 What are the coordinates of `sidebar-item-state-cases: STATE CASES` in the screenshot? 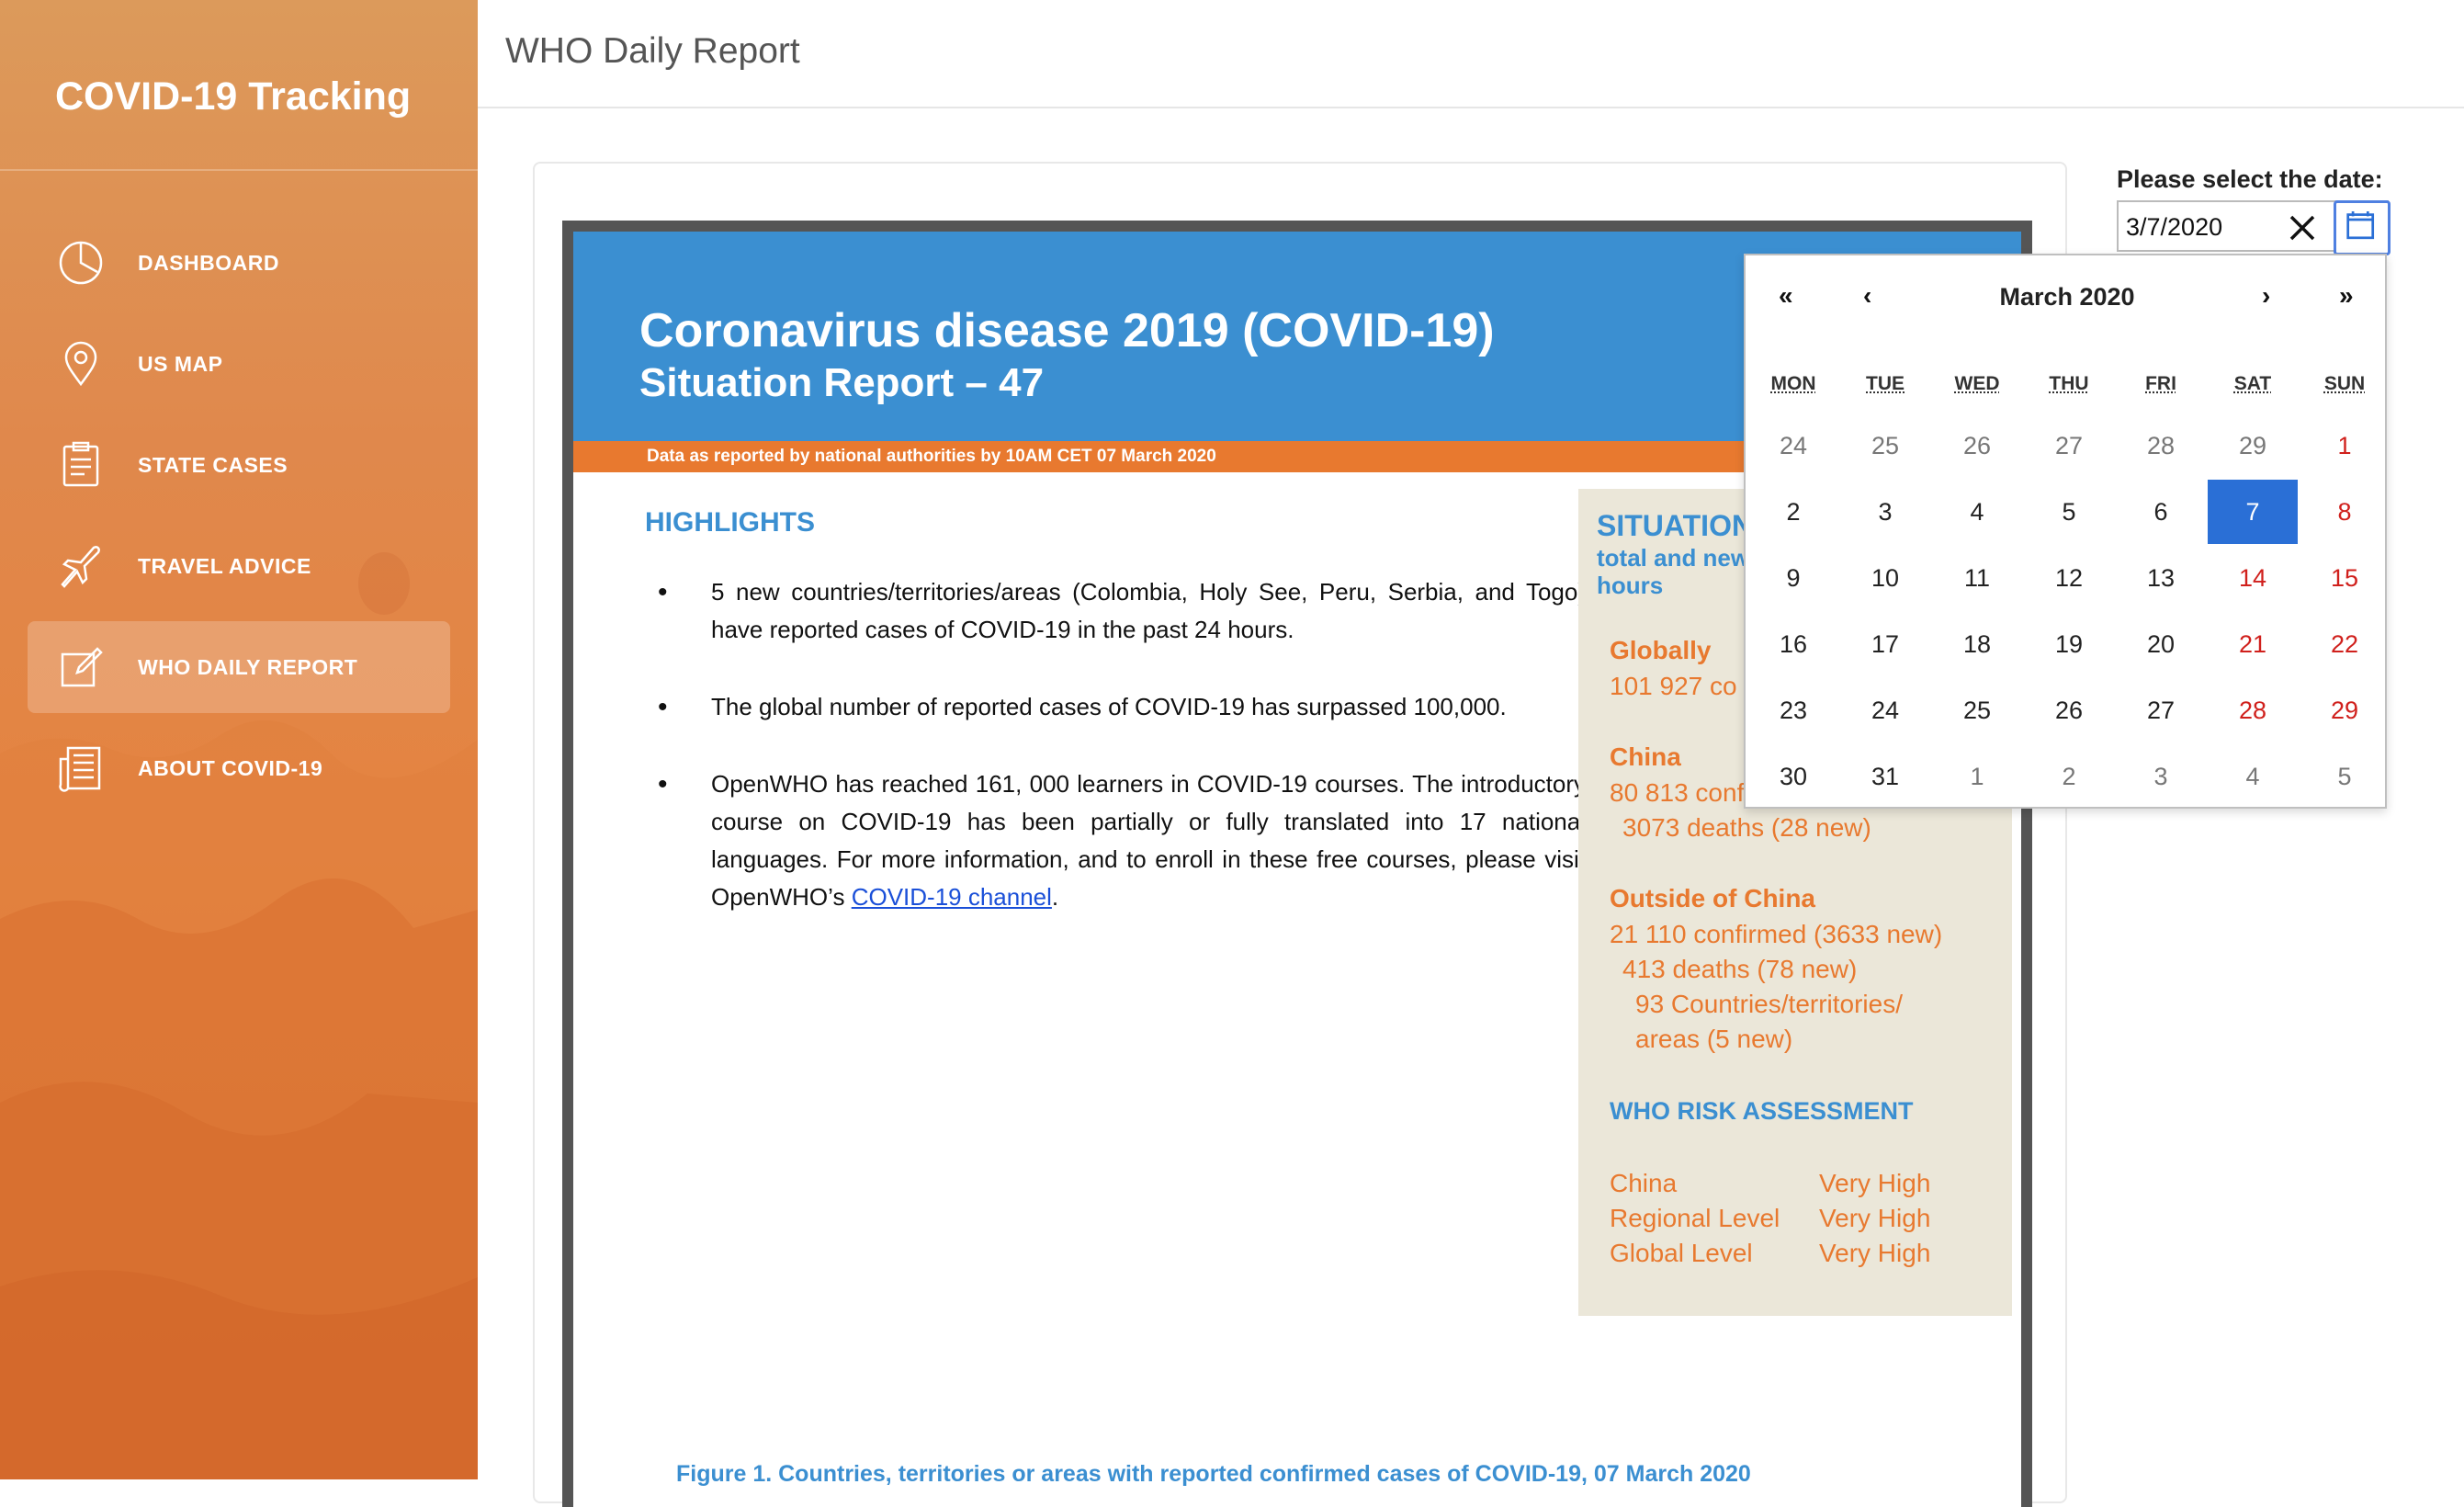 It's located at (239, 465).